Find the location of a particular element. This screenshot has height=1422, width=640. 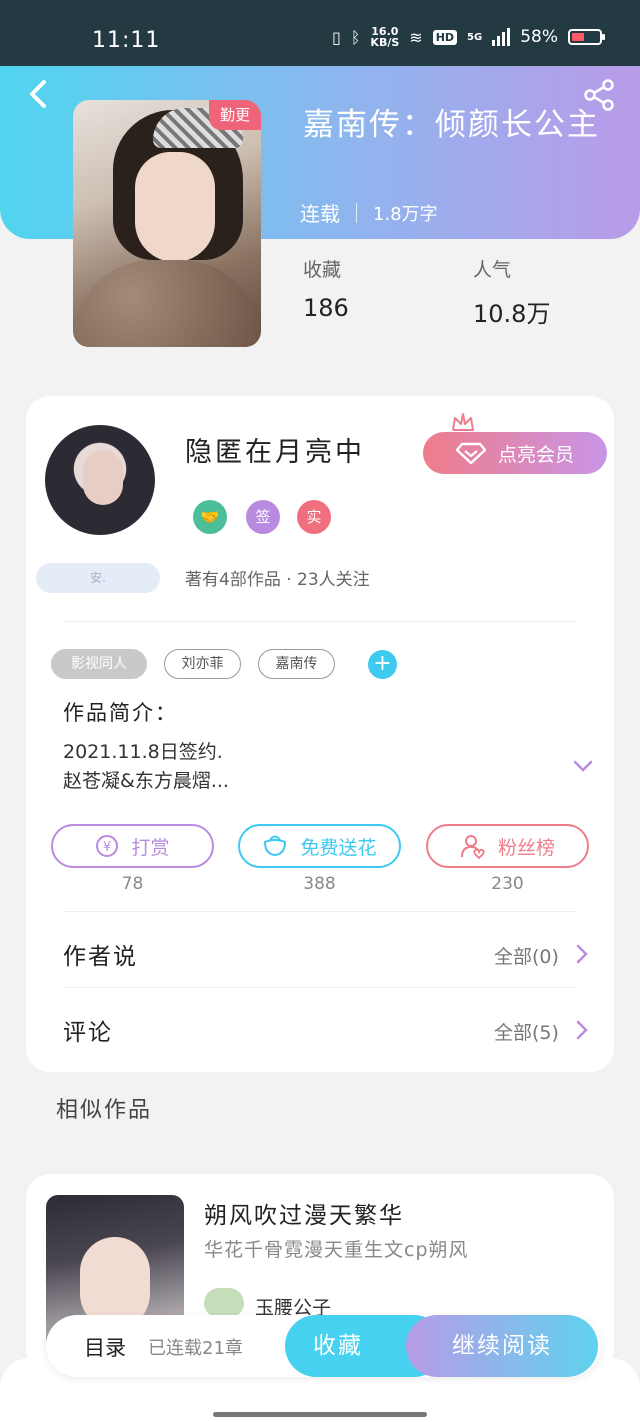

fan-count: 230 is located at coordinates (507, 884).